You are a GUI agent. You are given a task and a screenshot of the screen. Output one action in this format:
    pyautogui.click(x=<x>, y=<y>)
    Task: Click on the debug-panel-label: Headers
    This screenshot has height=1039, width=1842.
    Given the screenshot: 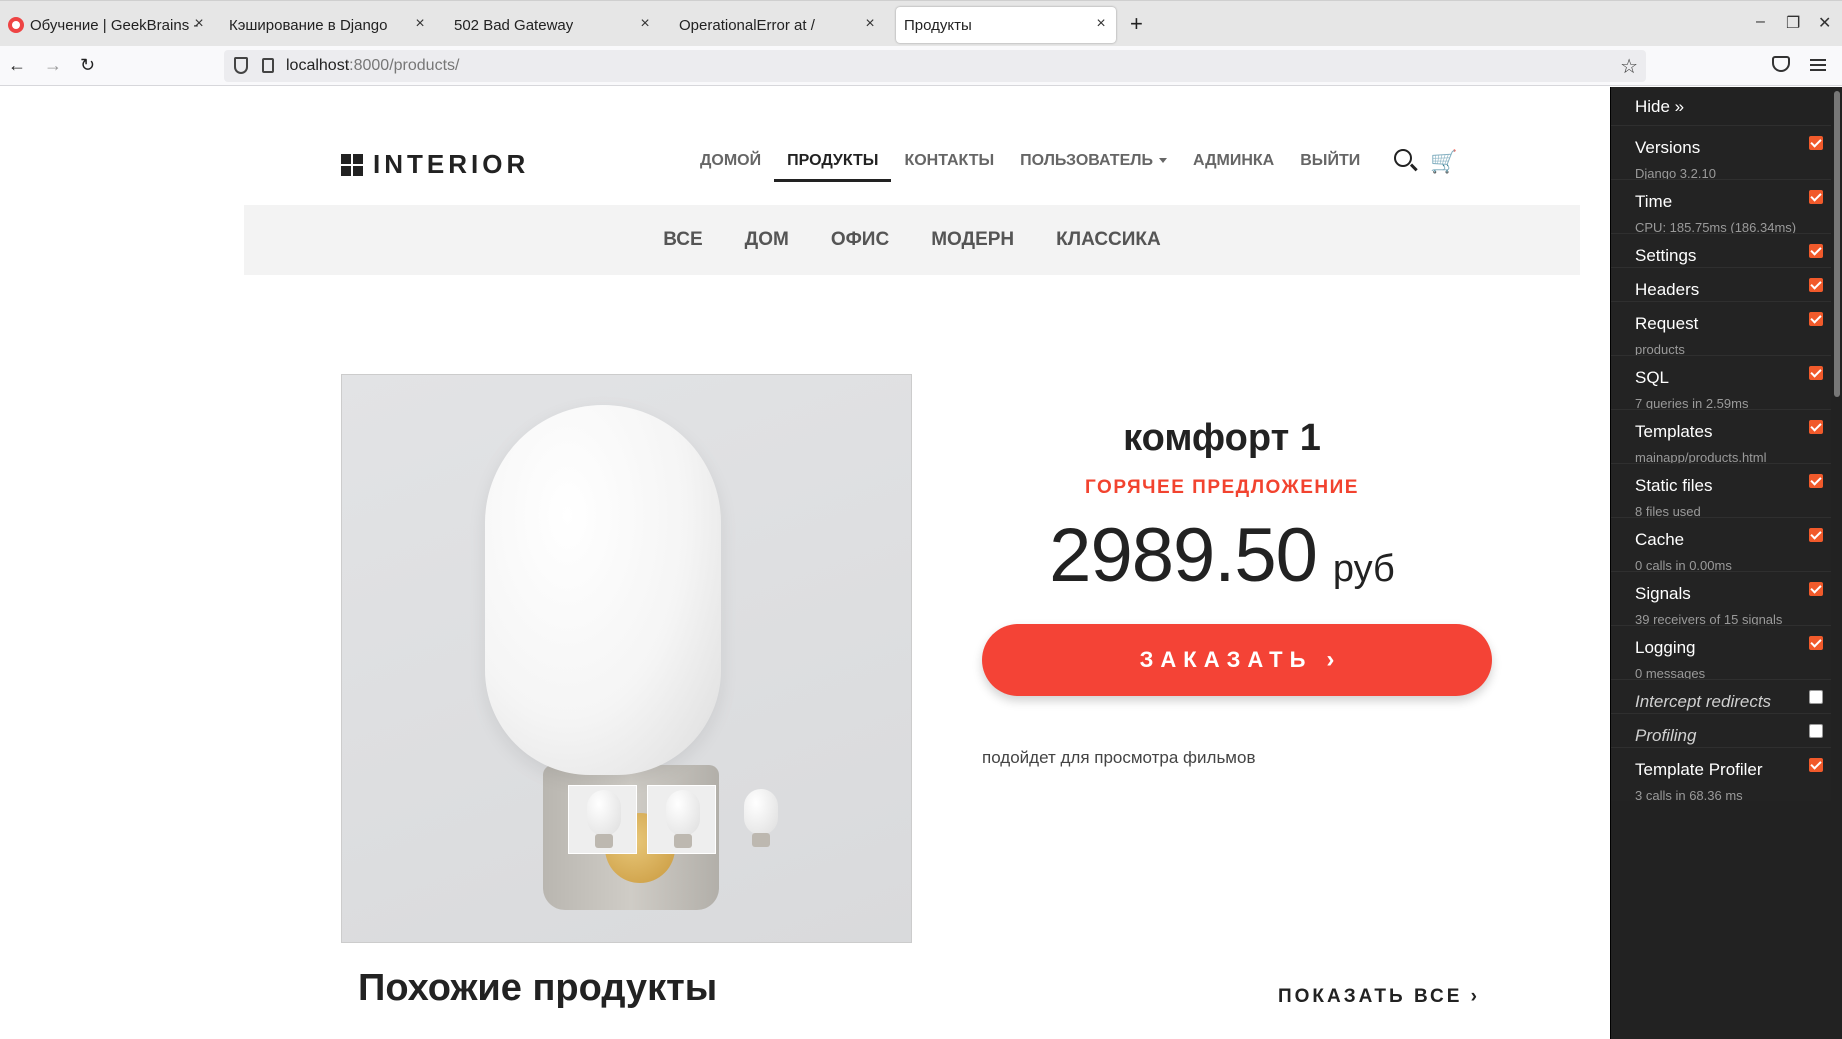 What is the action you would take?
    pyautogui.click(x=1667, y=289)
    